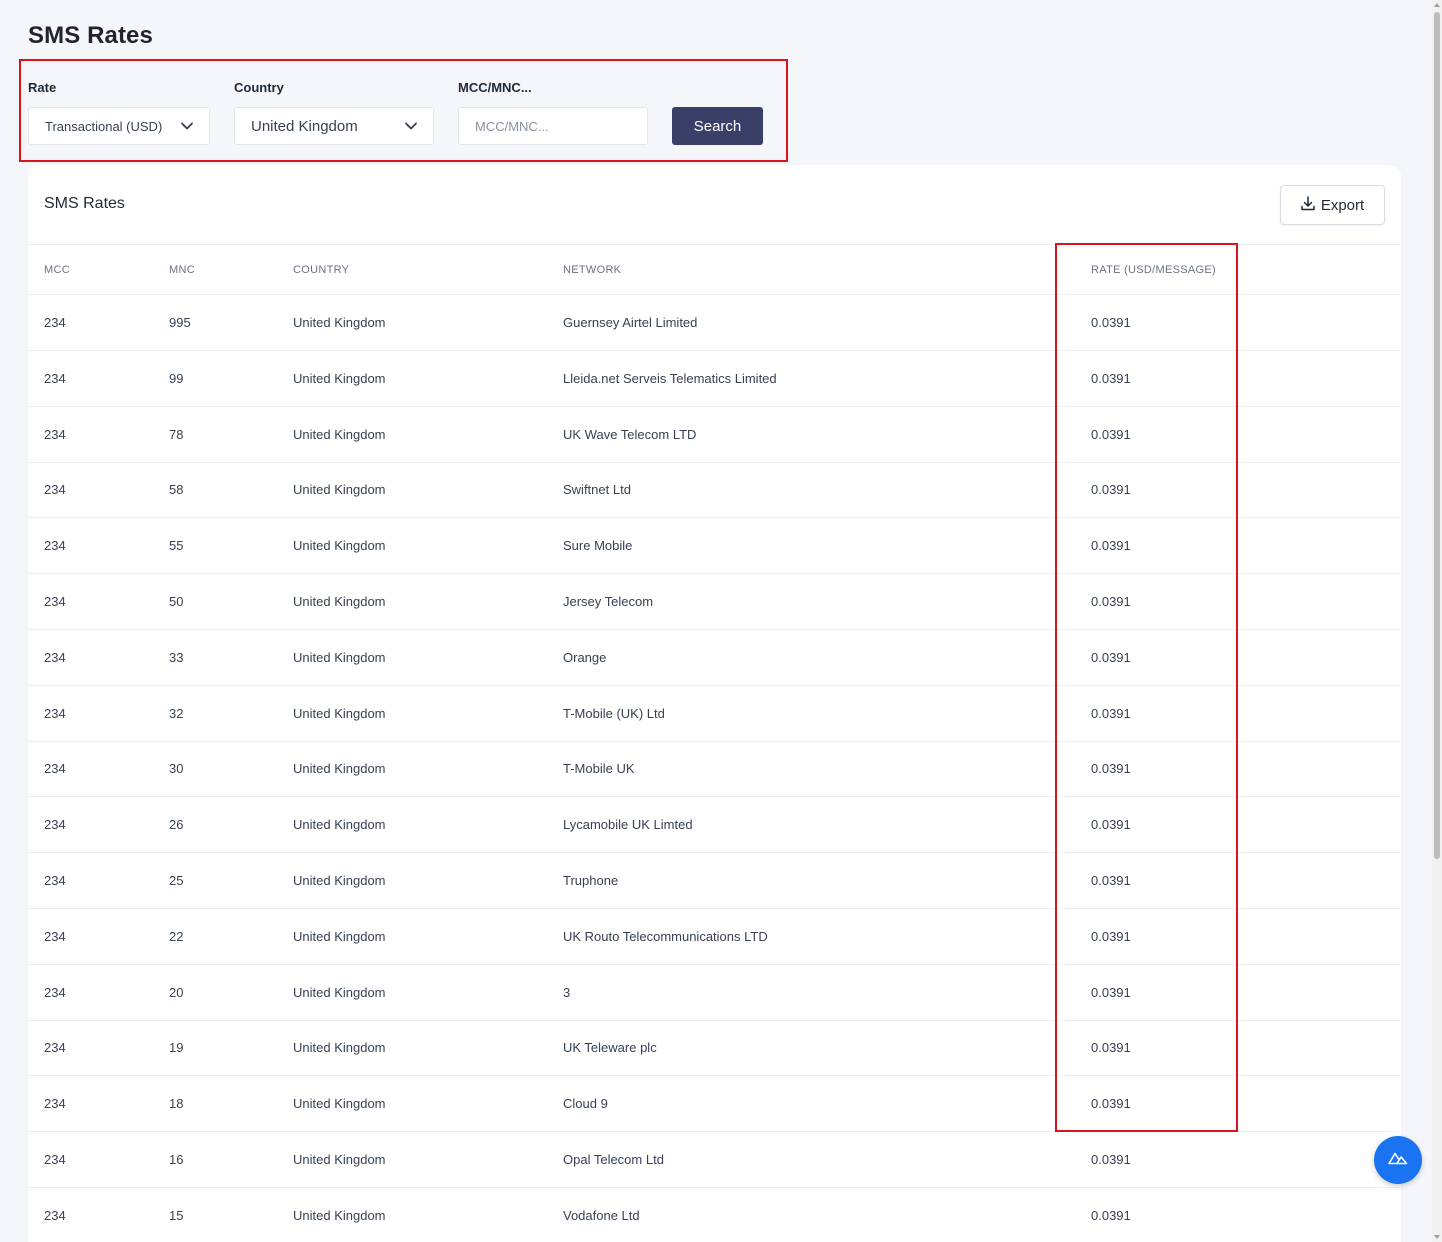 The image size is (1442, 1242). Describe the element at coordinates (714, 602) in the screenshot. I see `table-row: 234 50 United Kingdom Jersey Telecom 0.0391` at that location.